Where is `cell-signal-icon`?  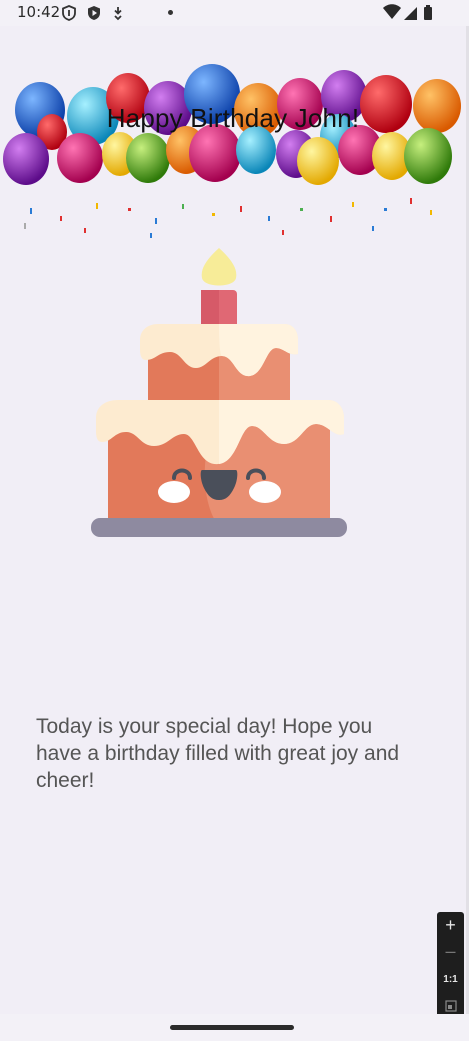
cell-signal-icon is located at coordinates (410, 13).